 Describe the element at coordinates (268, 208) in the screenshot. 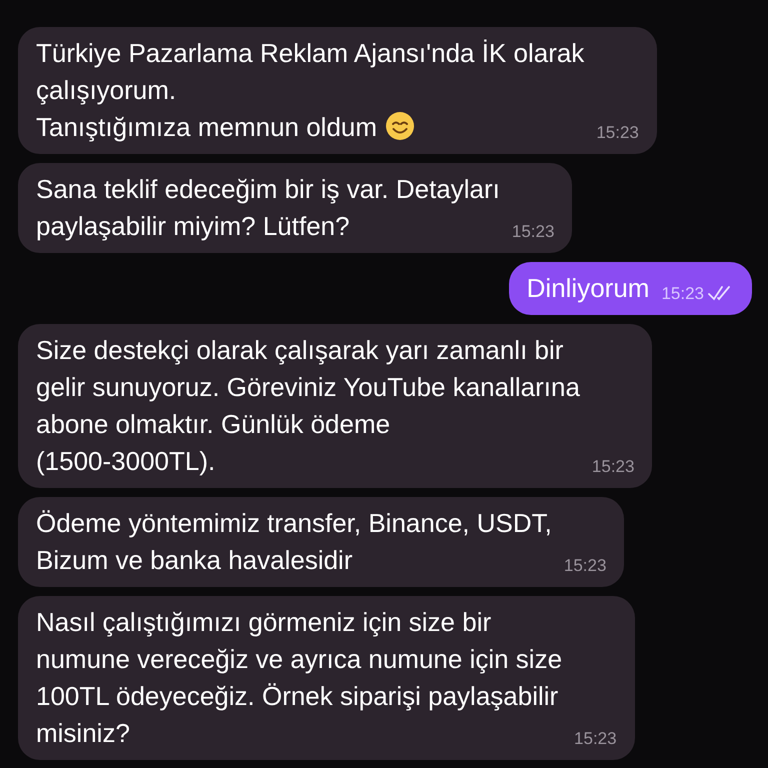

I see `message-text: Sana teklif edeceğim bir iş var. Detayları paylaşabilir miyim? Lütfen?` at that location.